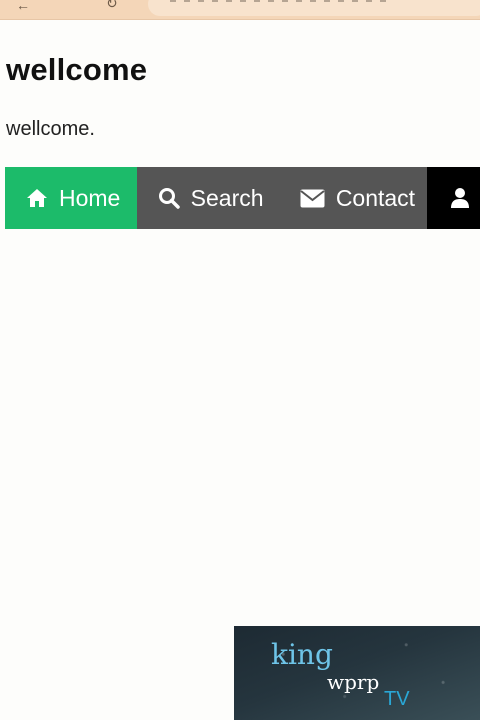 Image resolution: width=480 pixels, height=720 pixels. What do you see at coordinates (115, 5) in the screenshot?
I see `reload-icon: ↻` at bounding box center [115, 5].